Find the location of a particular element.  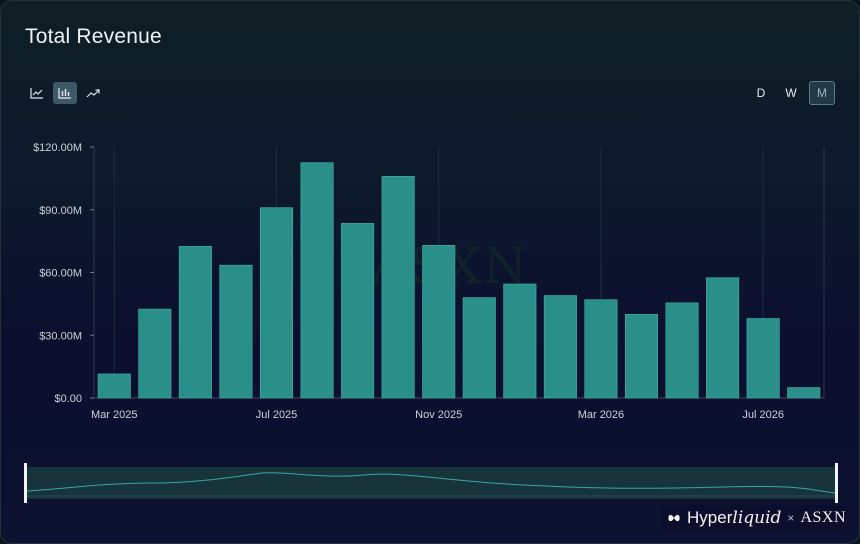

brand-badge: Hyperliquid × ASXN is located at coordinates (753, 518).